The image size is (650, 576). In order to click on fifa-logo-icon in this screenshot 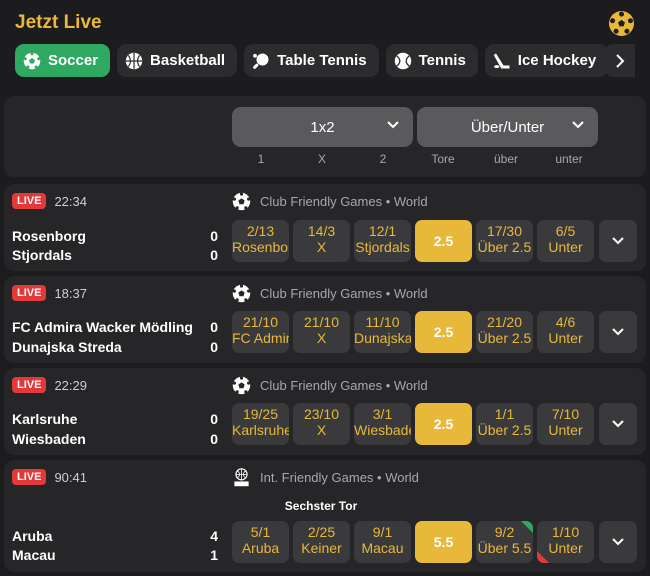, I will do `click(241, 476)`.